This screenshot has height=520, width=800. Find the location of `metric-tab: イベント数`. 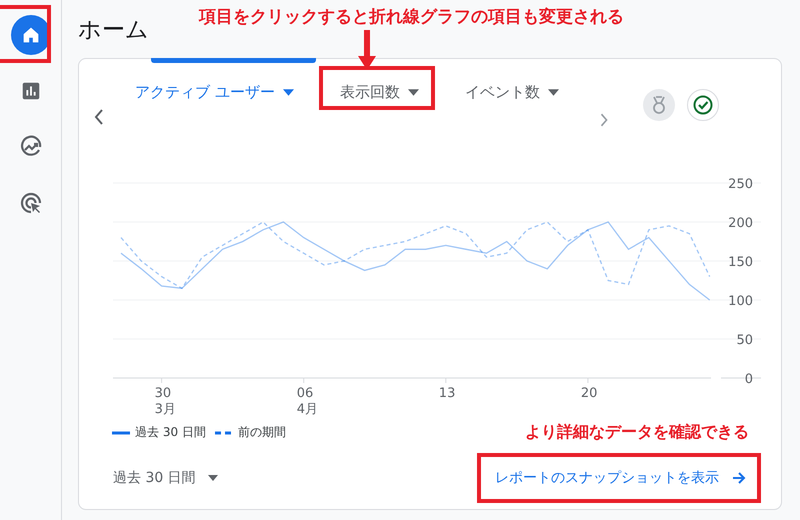

metric-tab: イベント数 is located at coordinates (511, 92).